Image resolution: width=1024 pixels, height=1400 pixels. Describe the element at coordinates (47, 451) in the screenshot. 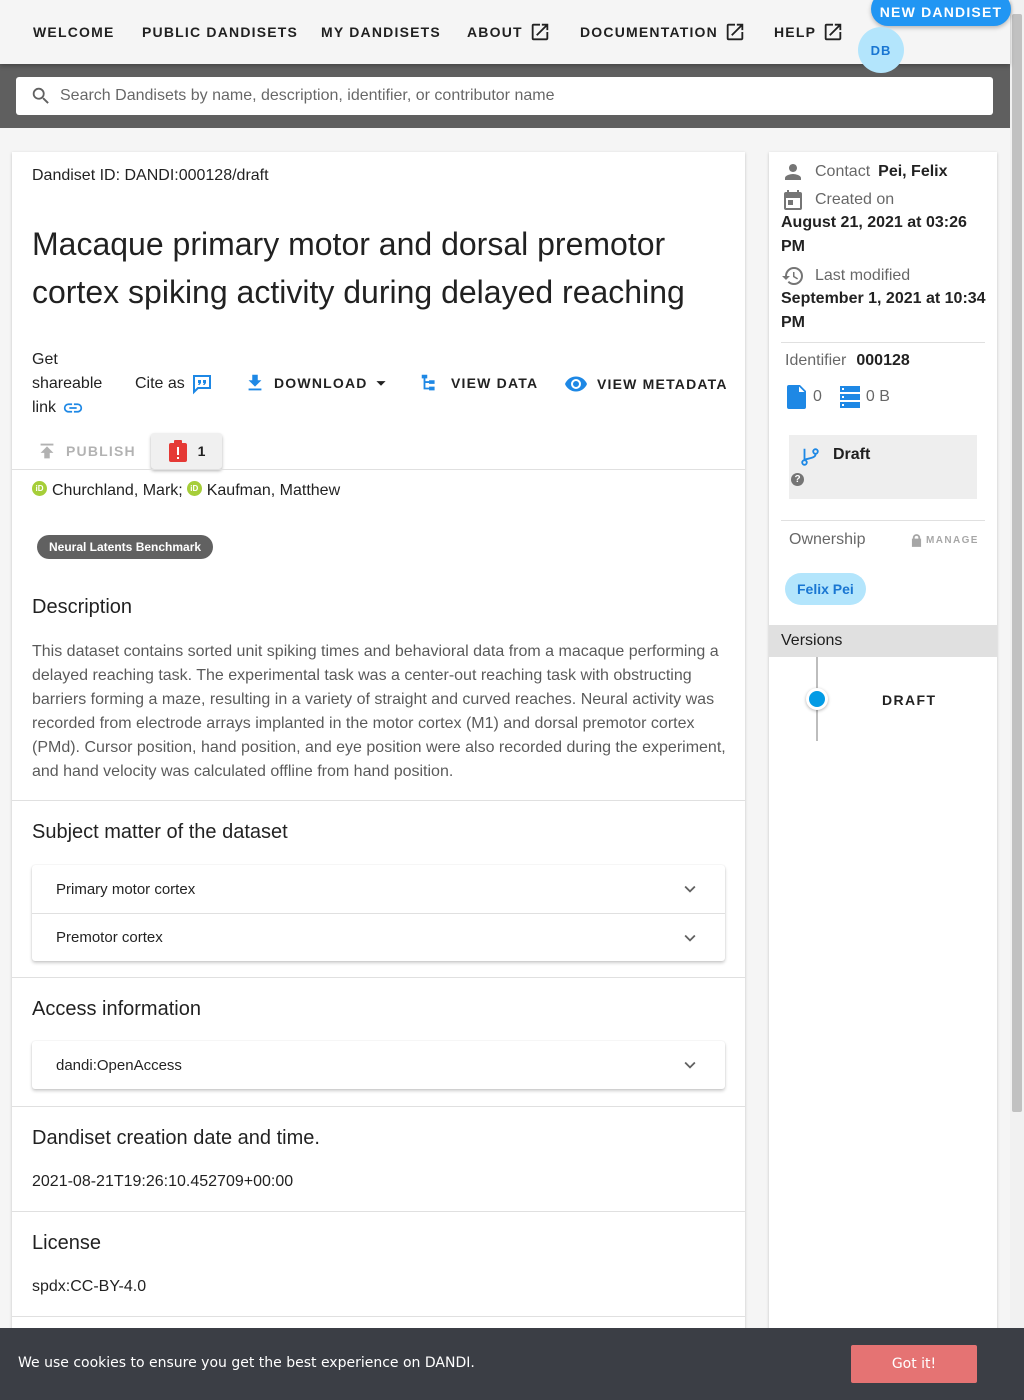

I see `publish-icon` at that location.